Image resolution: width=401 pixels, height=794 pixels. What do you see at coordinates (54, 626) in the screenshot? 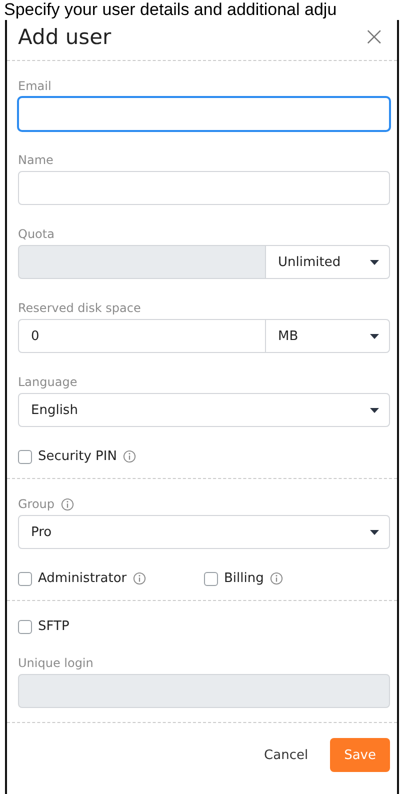
I see `checkbox-label: SFTP` at bounding box center [54, 626].